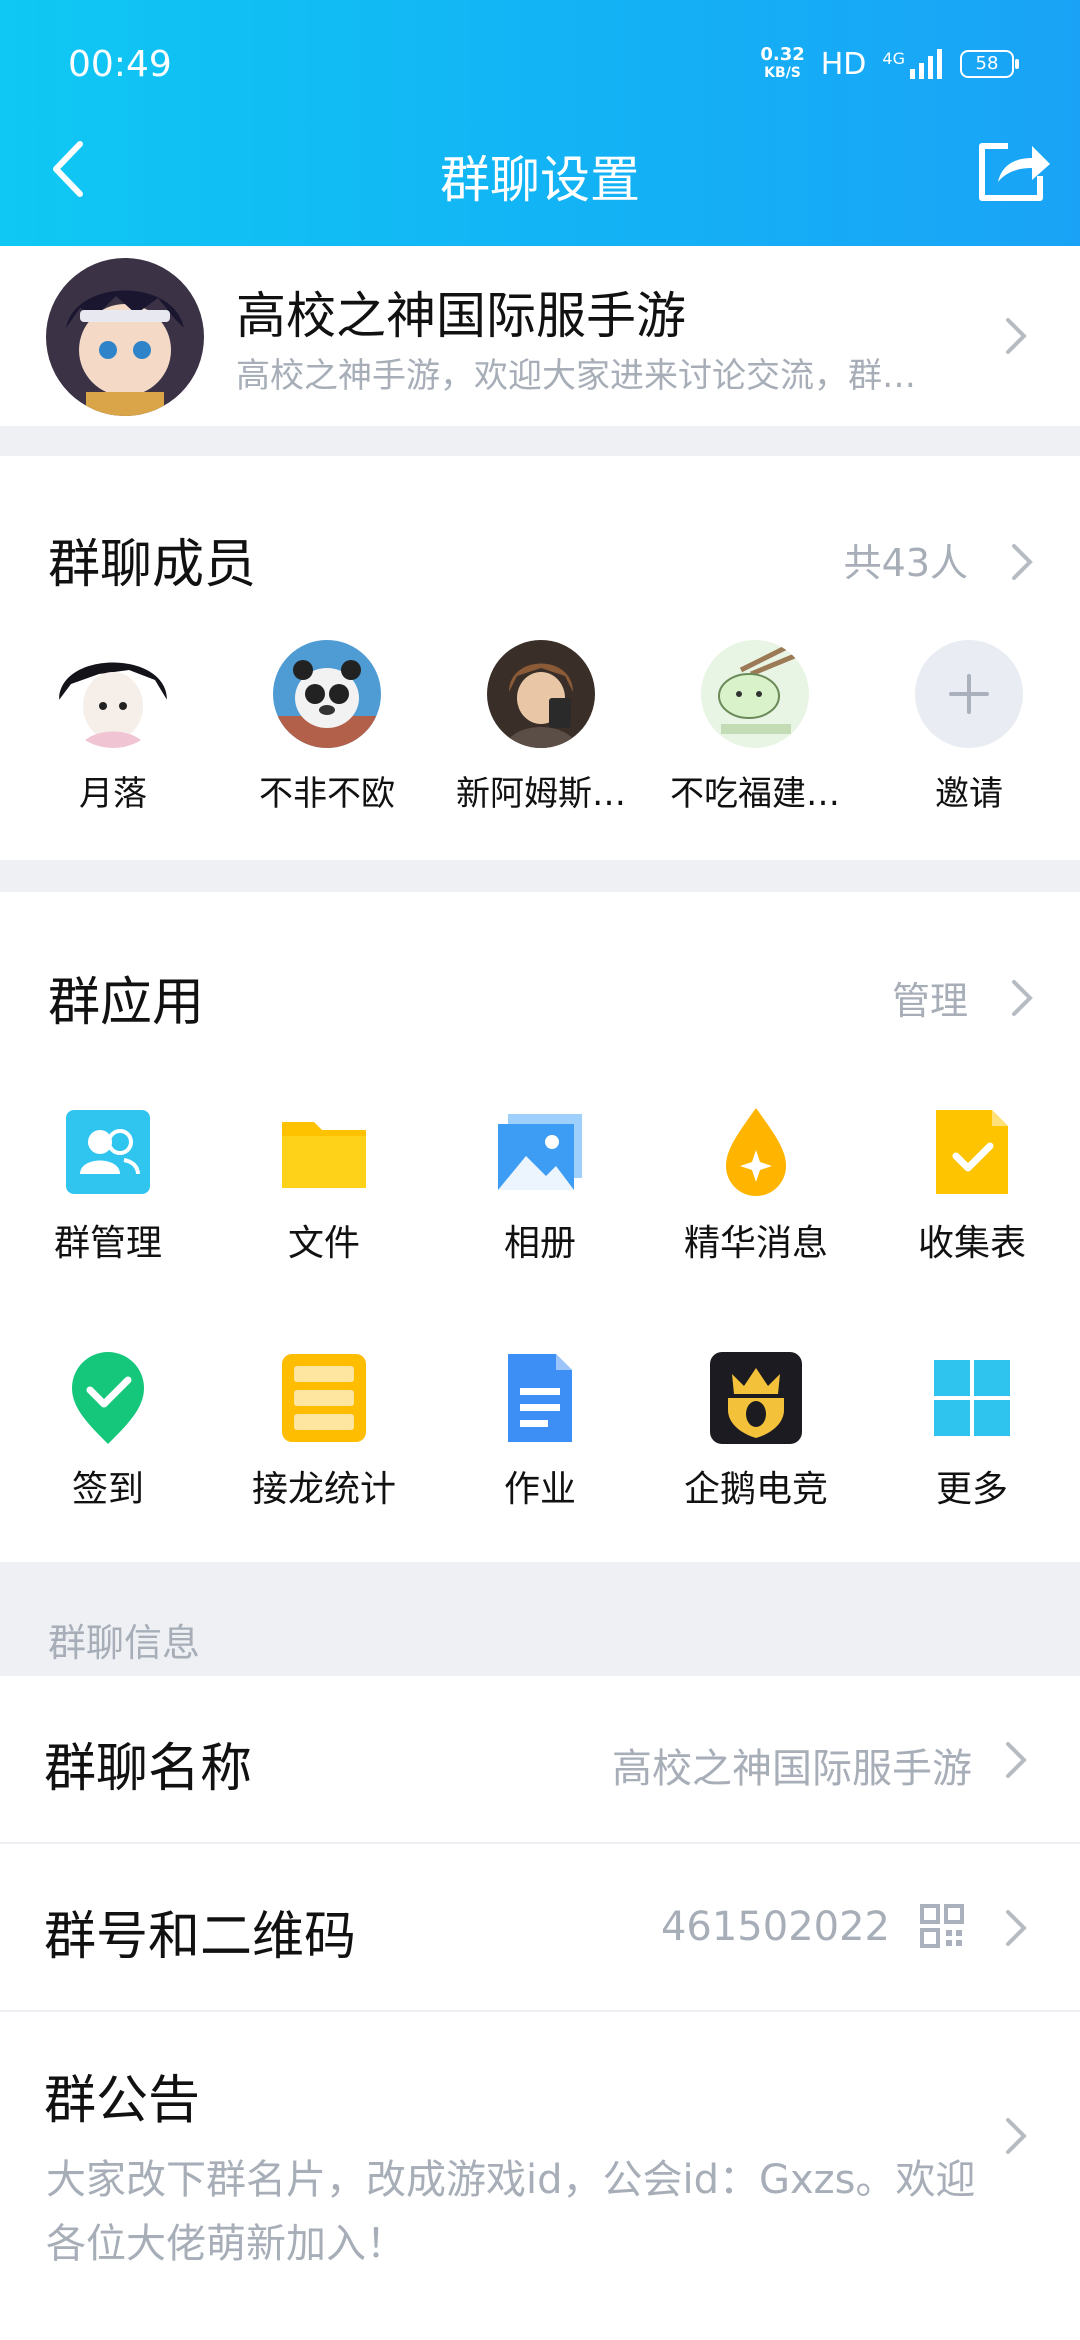  I want to click on title-bar: 00:49 0.32 KB/S HD 4G 58 群聊设置, so click(540, 123).